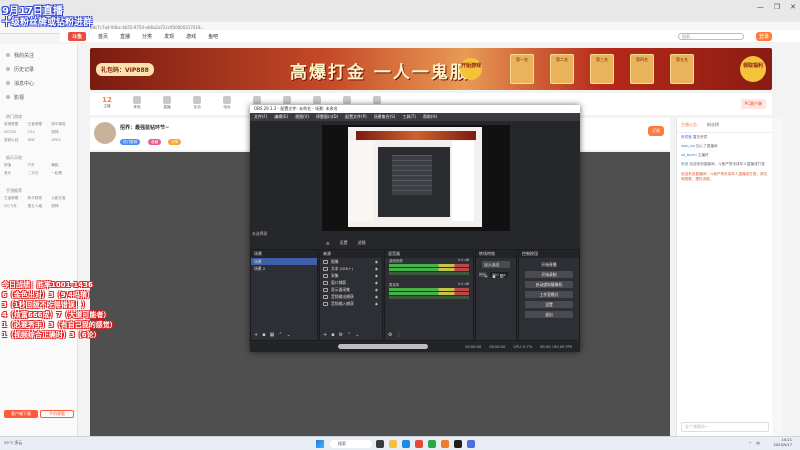 The height and width of the screenshot is (450, 800). What do you see at coordinates (103, 36) in the screenshot?
I see `nav-home: 首页` at bounding box center [103, 36].